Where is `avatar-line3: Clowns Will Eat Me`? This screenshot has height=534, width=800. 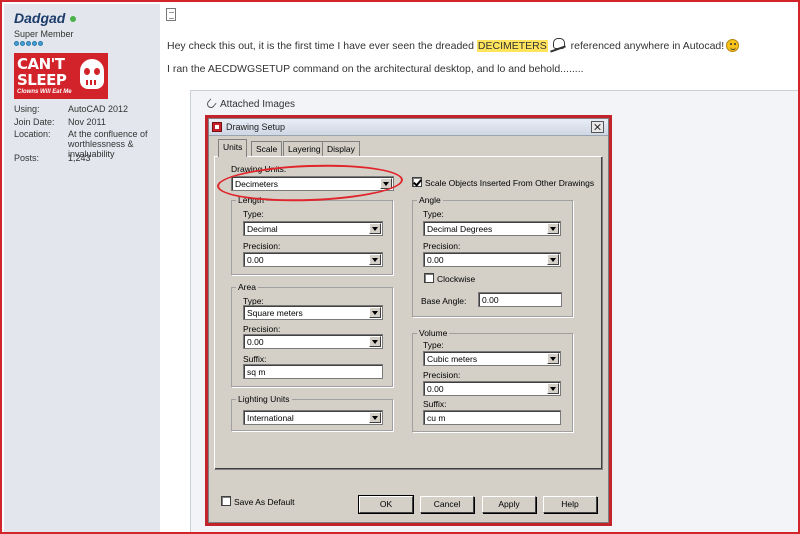 avatar-line3: Clowns Will Eat Me is located at coordinates (44, 92).